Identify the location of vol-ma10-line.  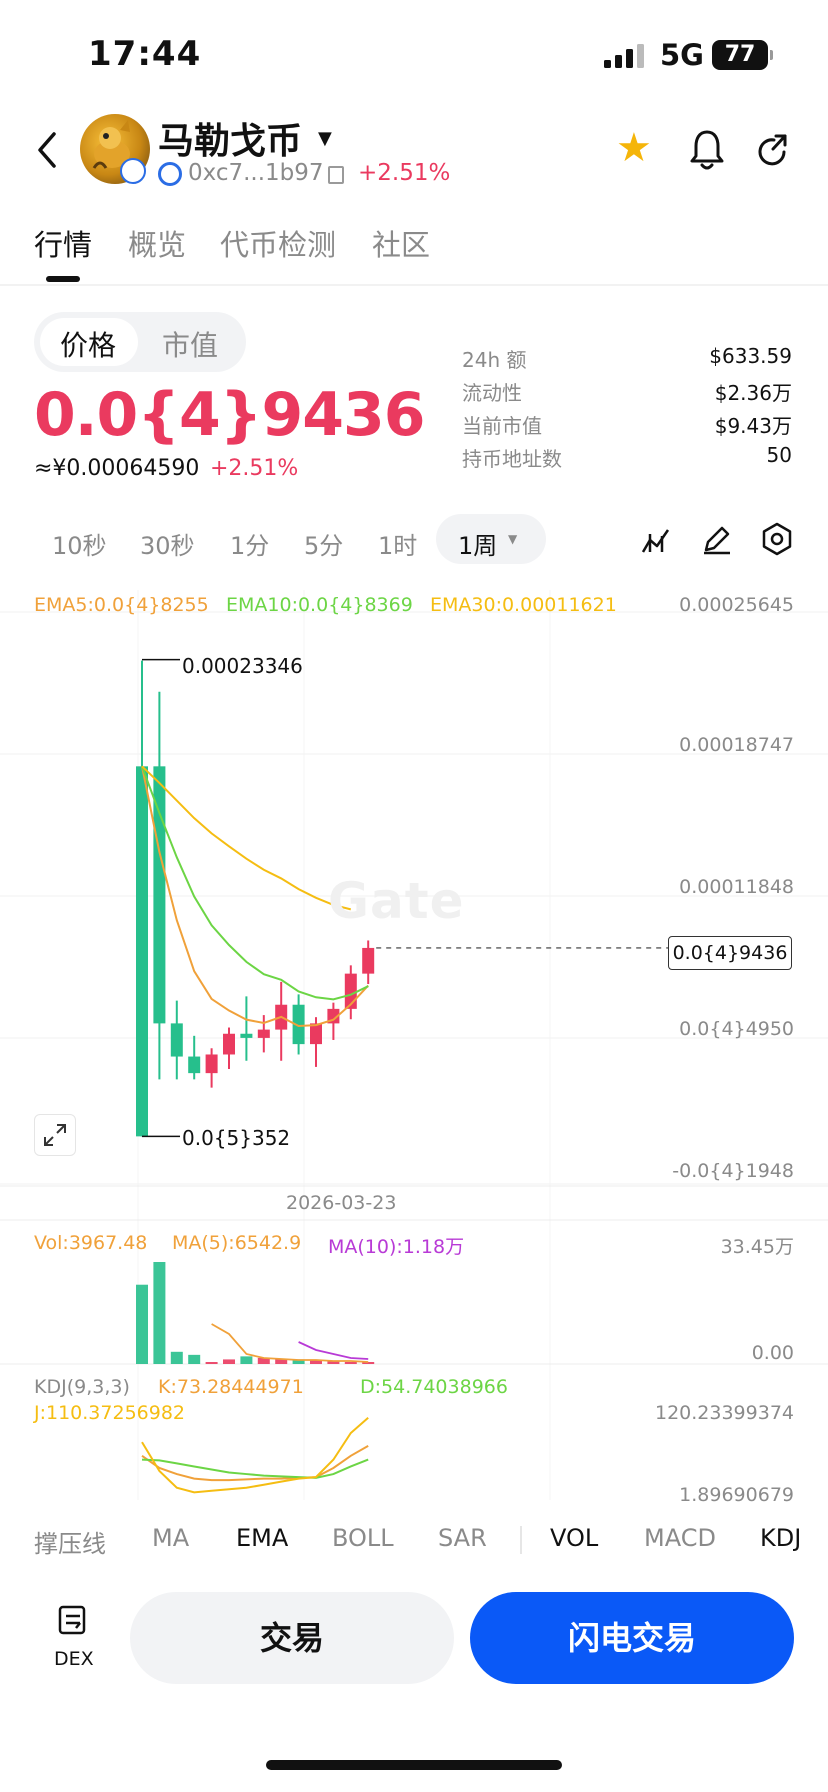
(333, 1350).